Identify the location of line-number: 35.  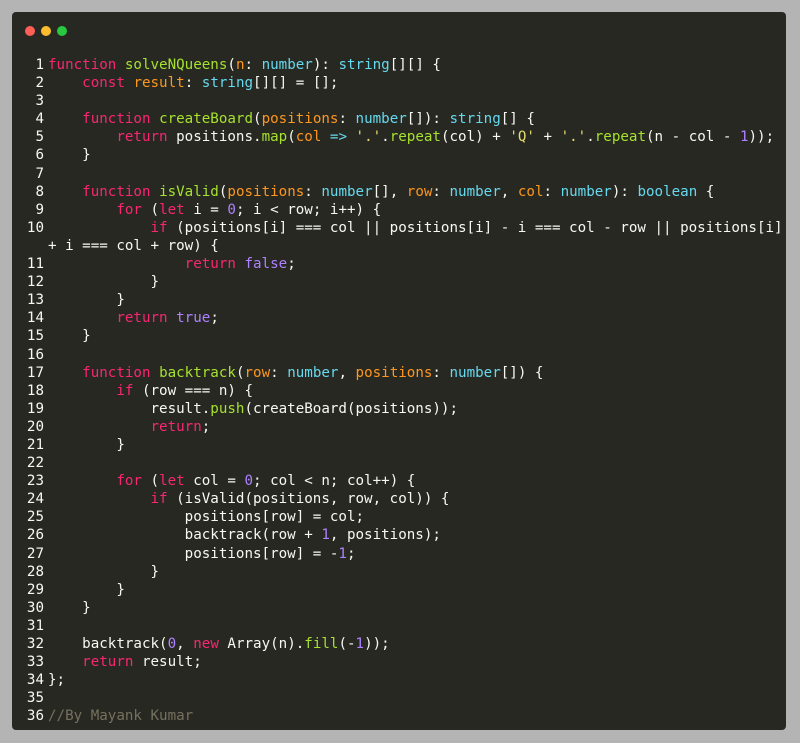
(35, 698).